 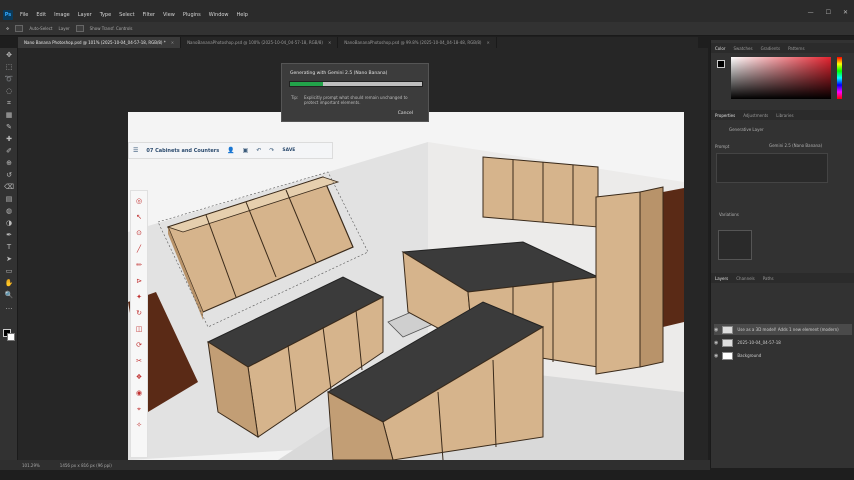 I want to click on type-icon: T, so click(x=9, y=247).